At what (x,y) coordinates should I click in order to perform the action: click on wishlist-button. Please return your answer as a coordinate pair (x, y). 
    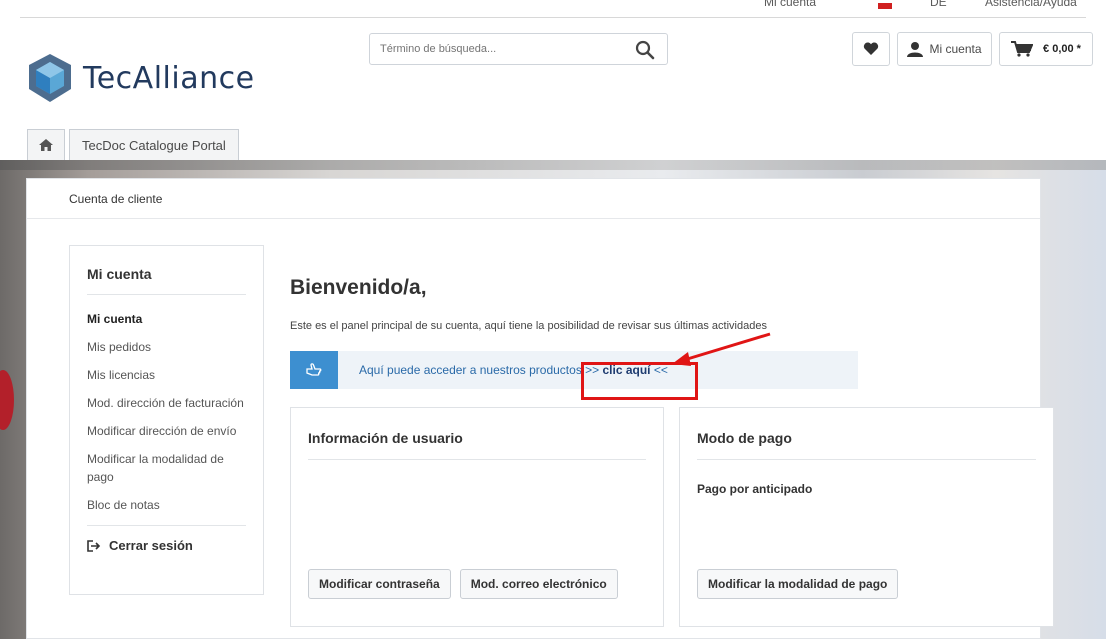
    Looking at the image, I should click on (871, 49).